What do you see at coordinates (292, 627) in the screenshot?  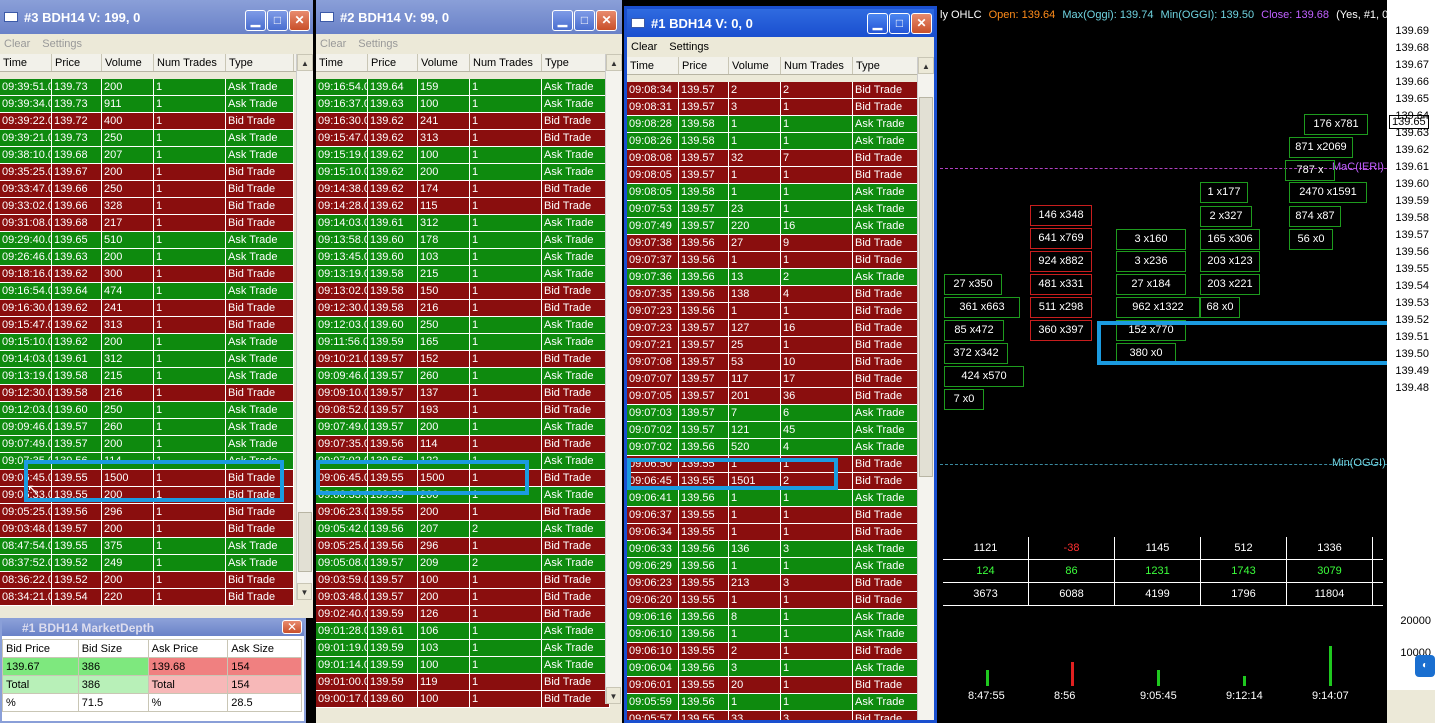 I see `close-button: ✕` at bounding box center [292, 627].